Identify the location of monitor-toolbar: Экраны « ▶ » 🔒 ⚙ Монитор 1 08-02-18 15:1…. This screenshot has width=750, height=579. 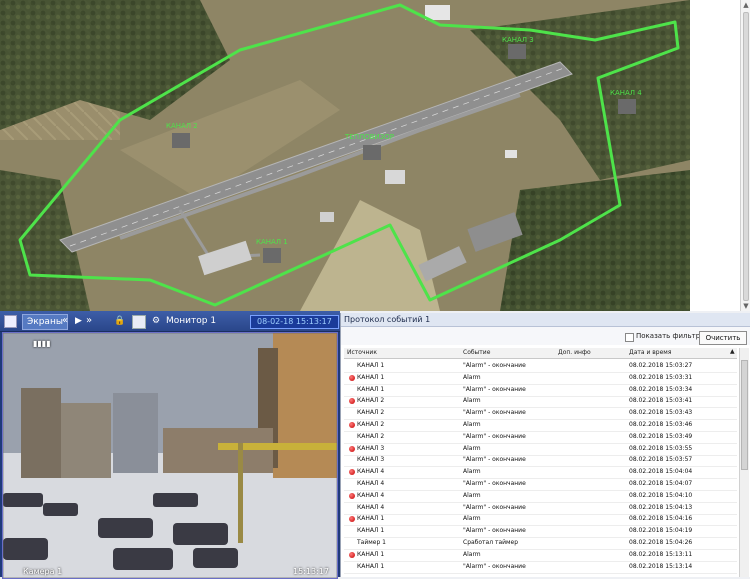
(170, 321).